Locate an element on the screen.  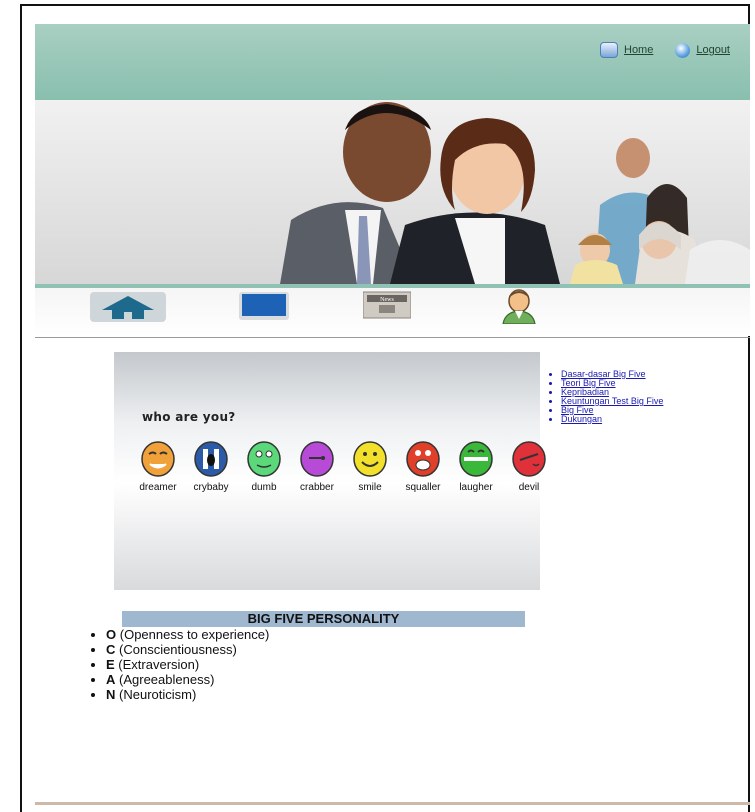
nav-home-button is located at coordinates (128, 306).